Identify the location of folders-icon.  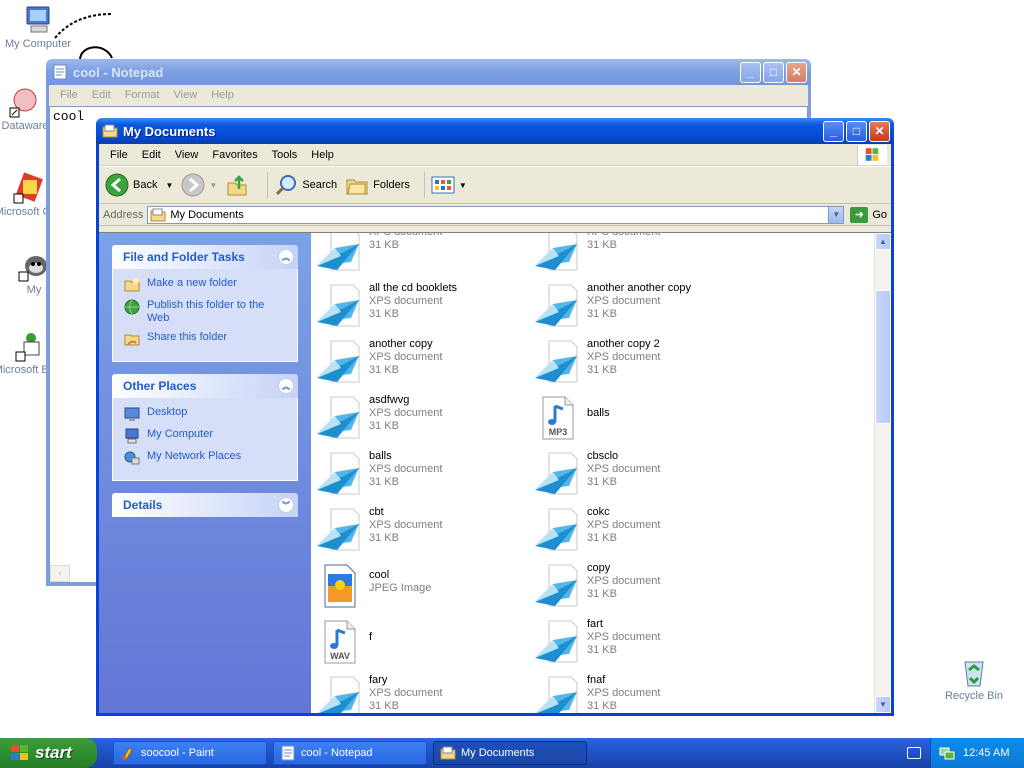
(357, 187).